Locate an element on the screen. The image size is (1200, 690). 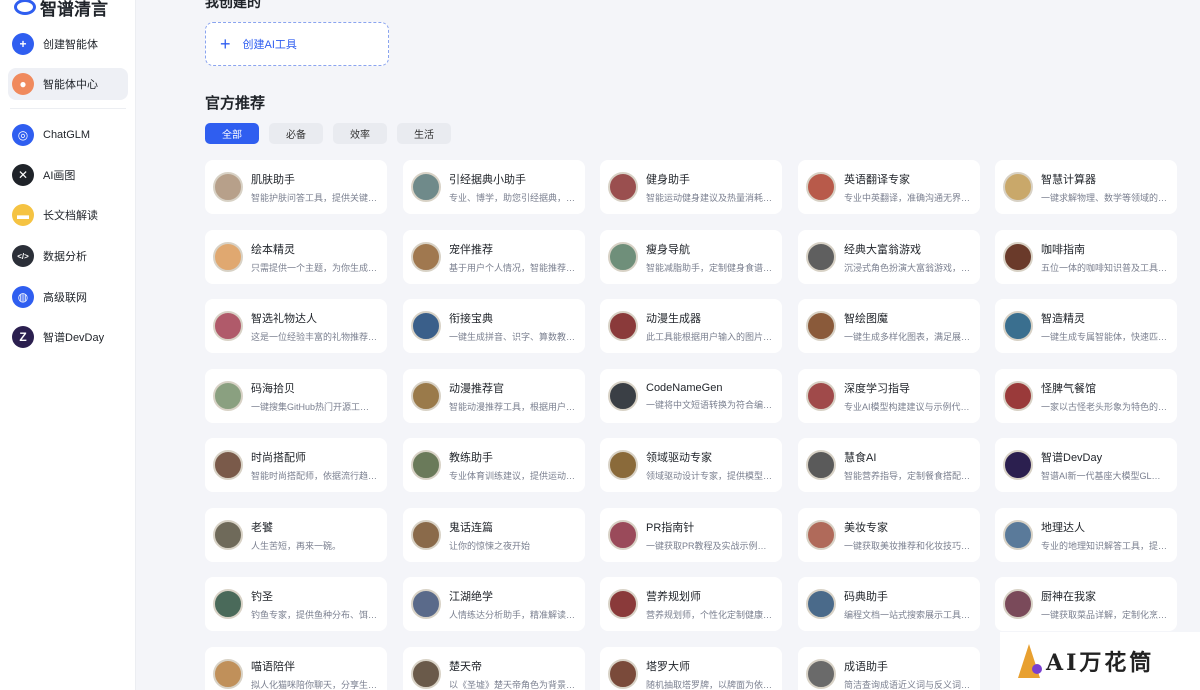
sidebar-item-1: + 创建智能体 is located at coordinates (68, 44).